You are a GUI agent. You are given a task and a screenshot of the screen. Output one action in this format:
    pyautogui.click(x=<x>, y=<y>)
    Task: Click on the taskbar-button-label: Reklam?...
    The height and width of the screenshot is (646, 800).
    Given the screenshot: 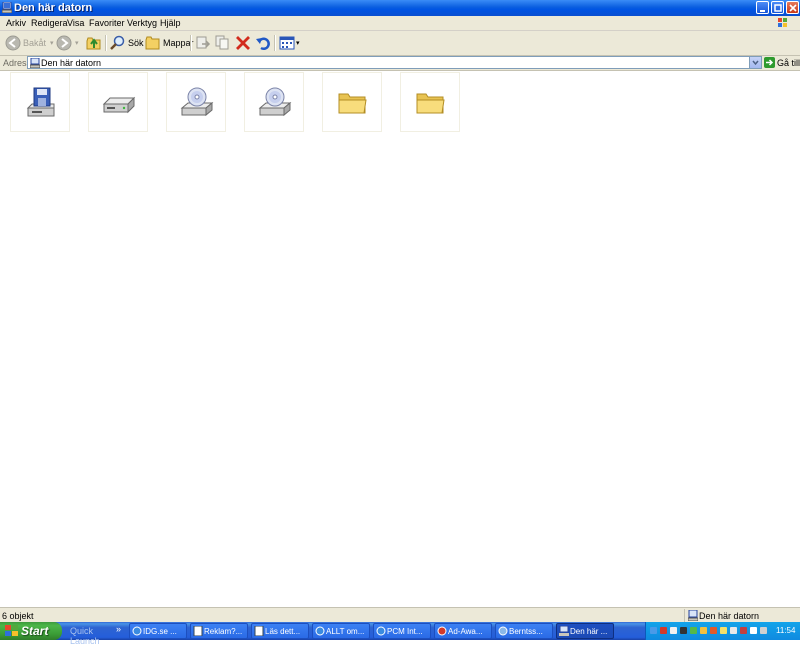 What is the action you would take?
    pyautogui.click(x=223, y=631)
    